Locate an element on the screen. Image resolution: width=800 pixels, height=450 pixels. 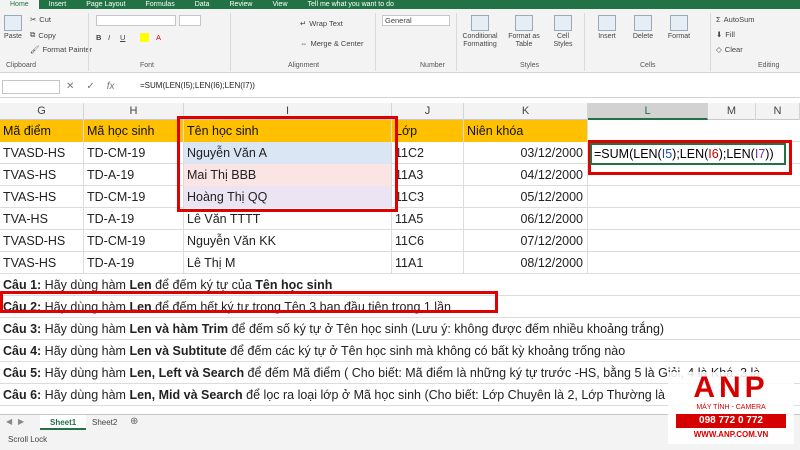
number-format-select: General is located at coordinates (416, 20).